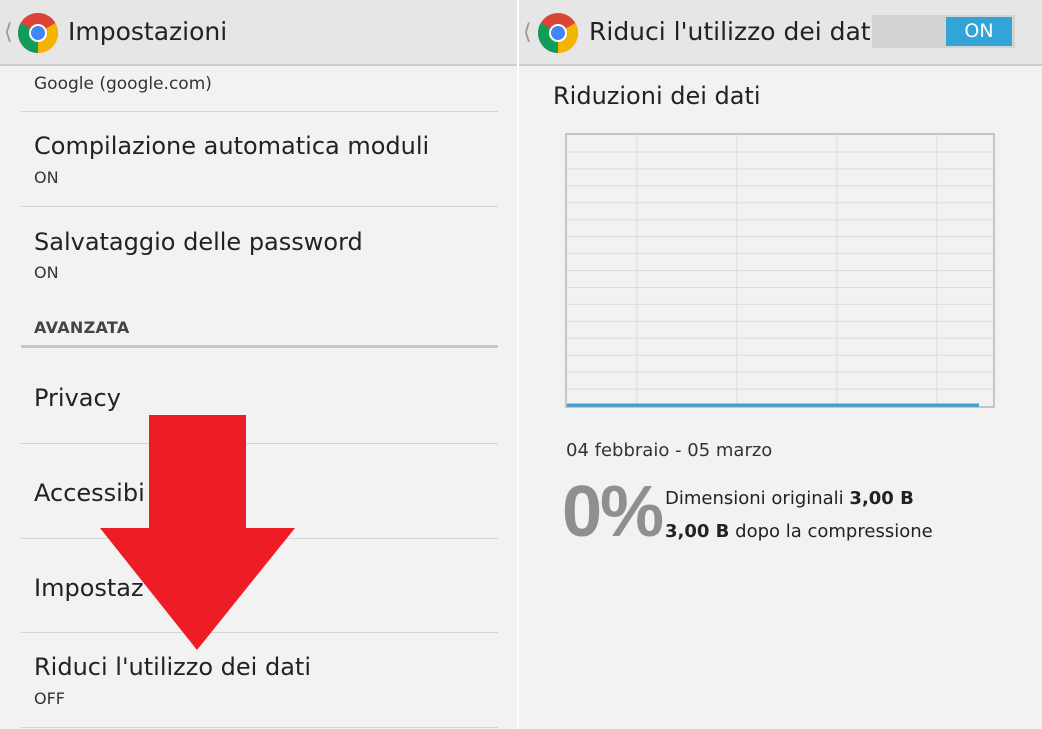 The height and width of the screenshot is (729, 1042). I want to click on divider, so click(259, 727).